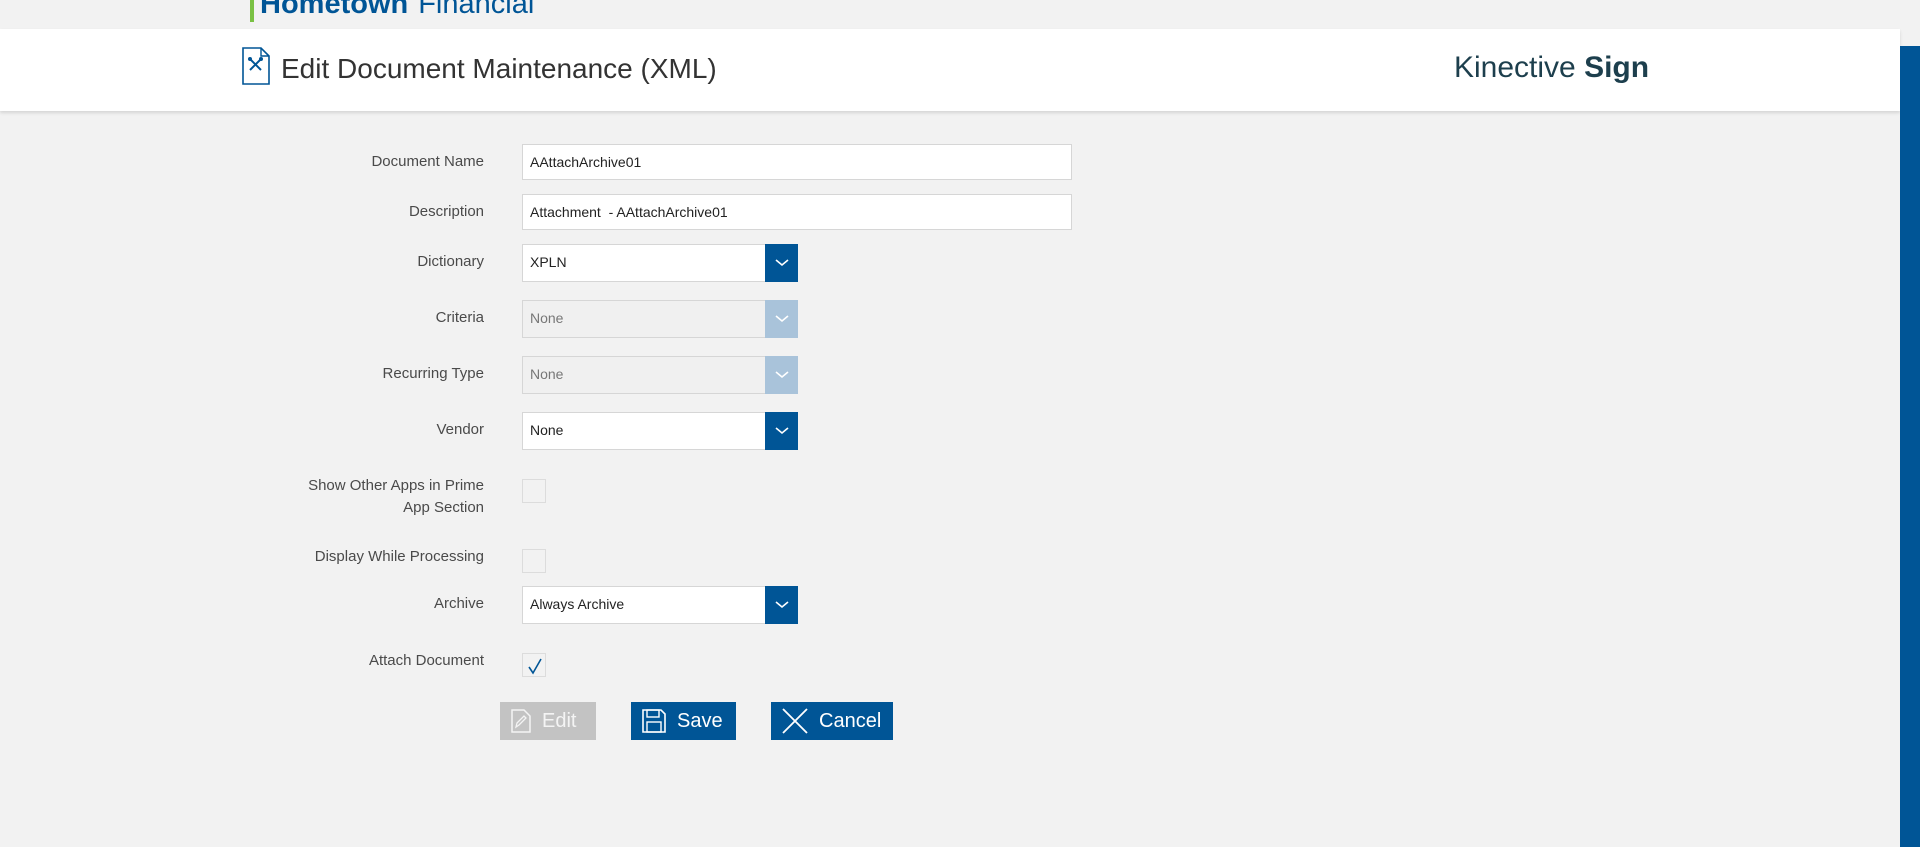  What do you see at coordinates (950, 14) in the screenshot?
I see `top-bar: Hometown Financial` at bounding box center [950, 14].